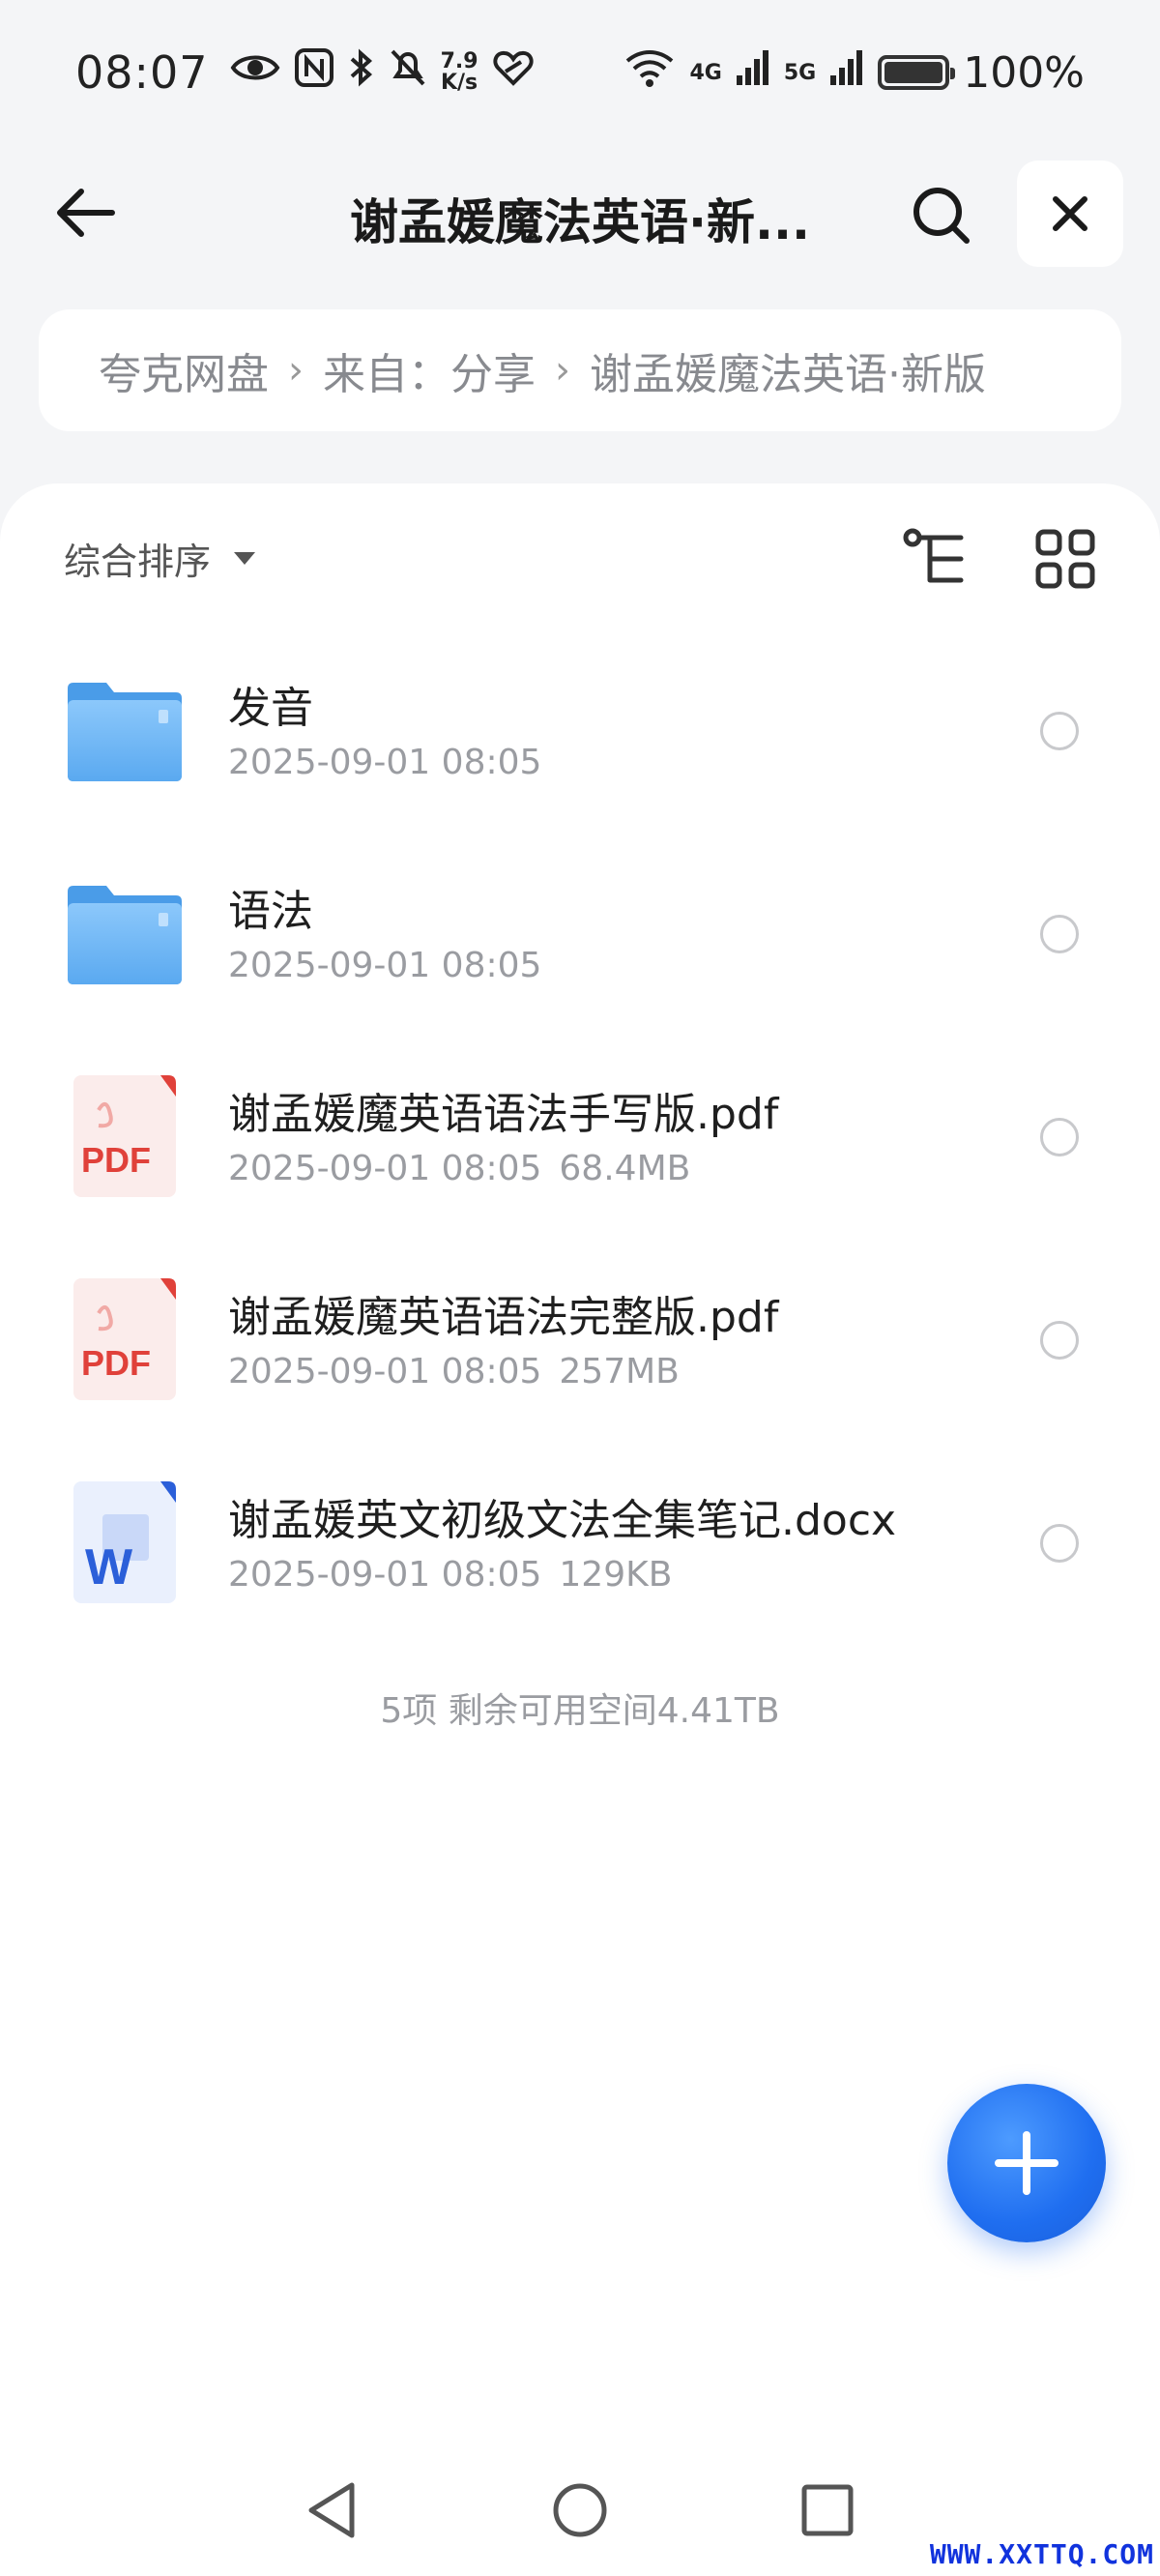 The height and width of the screenshot is (2576, 1160). What do you see at coordinates (580, 730) in the screenshot?
I see `list-item: 发音 2025-09-01 08:05` at bounding box center [580, 730].